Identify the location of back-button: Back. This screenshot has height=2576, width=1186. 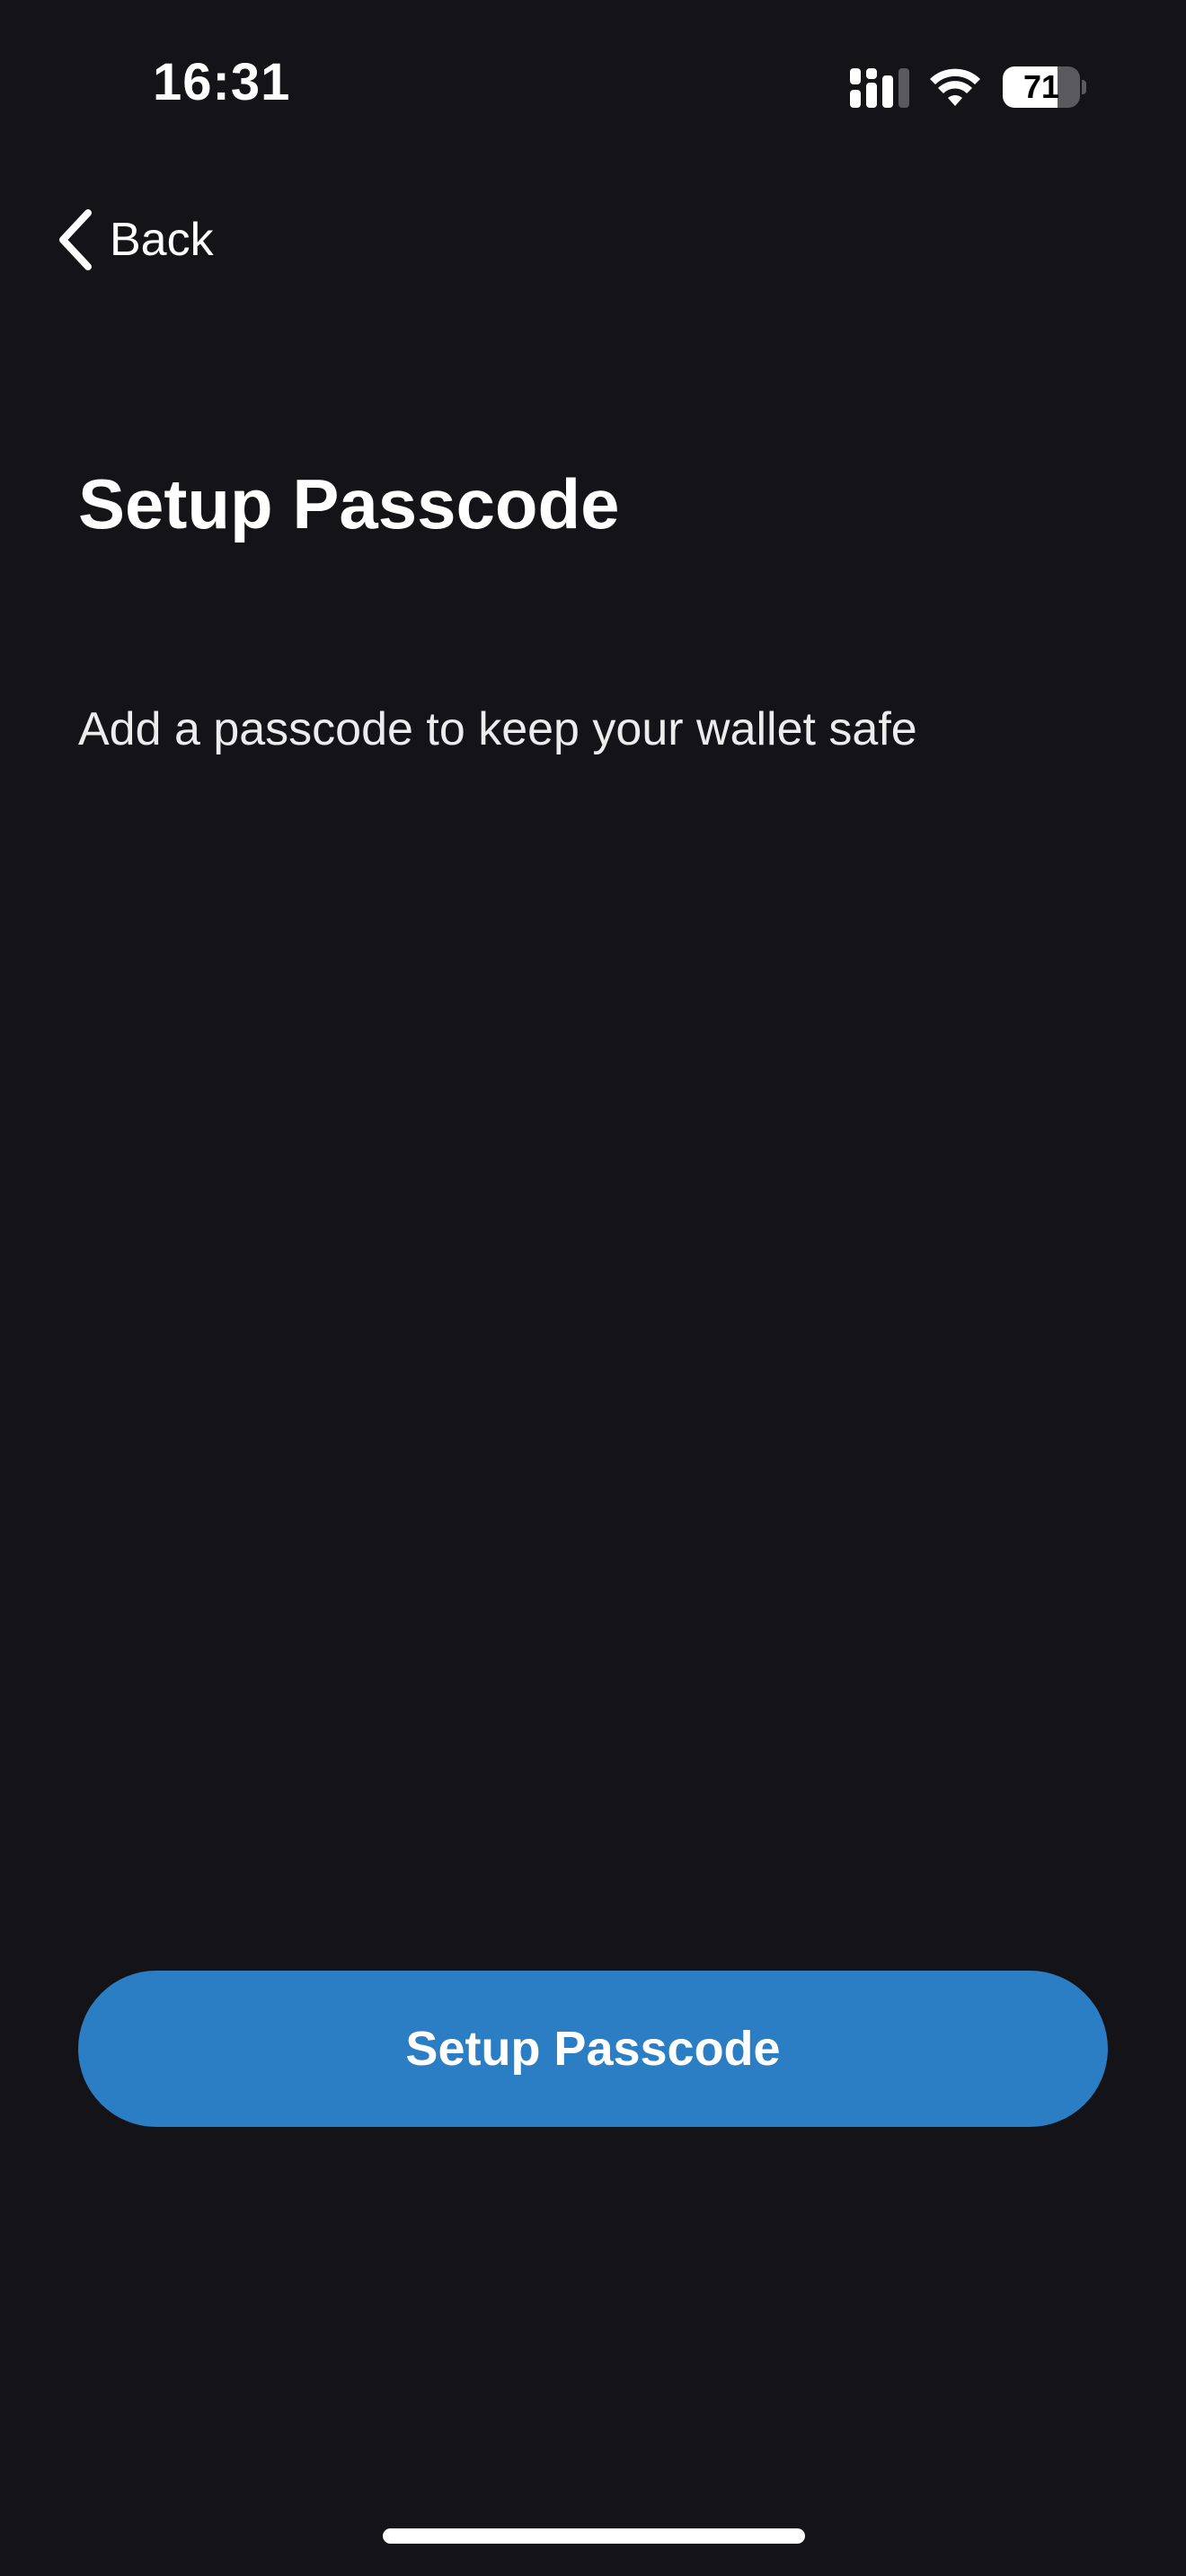
(134, 240).